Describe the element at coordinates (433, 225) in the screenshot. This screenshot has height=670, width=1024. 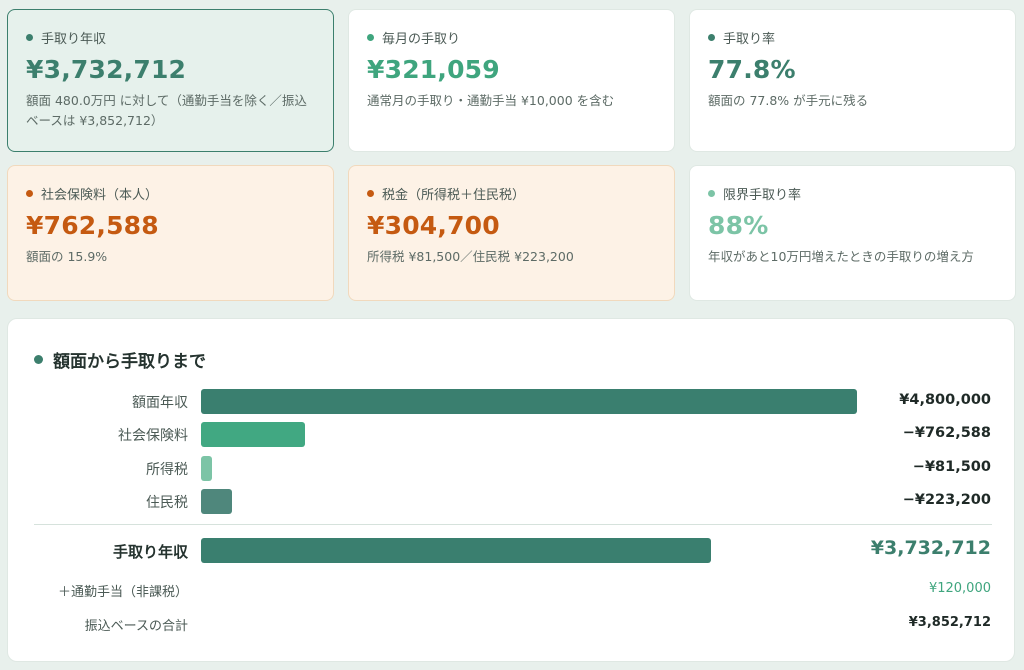
I see `card-value: ¥304,700` at that location.